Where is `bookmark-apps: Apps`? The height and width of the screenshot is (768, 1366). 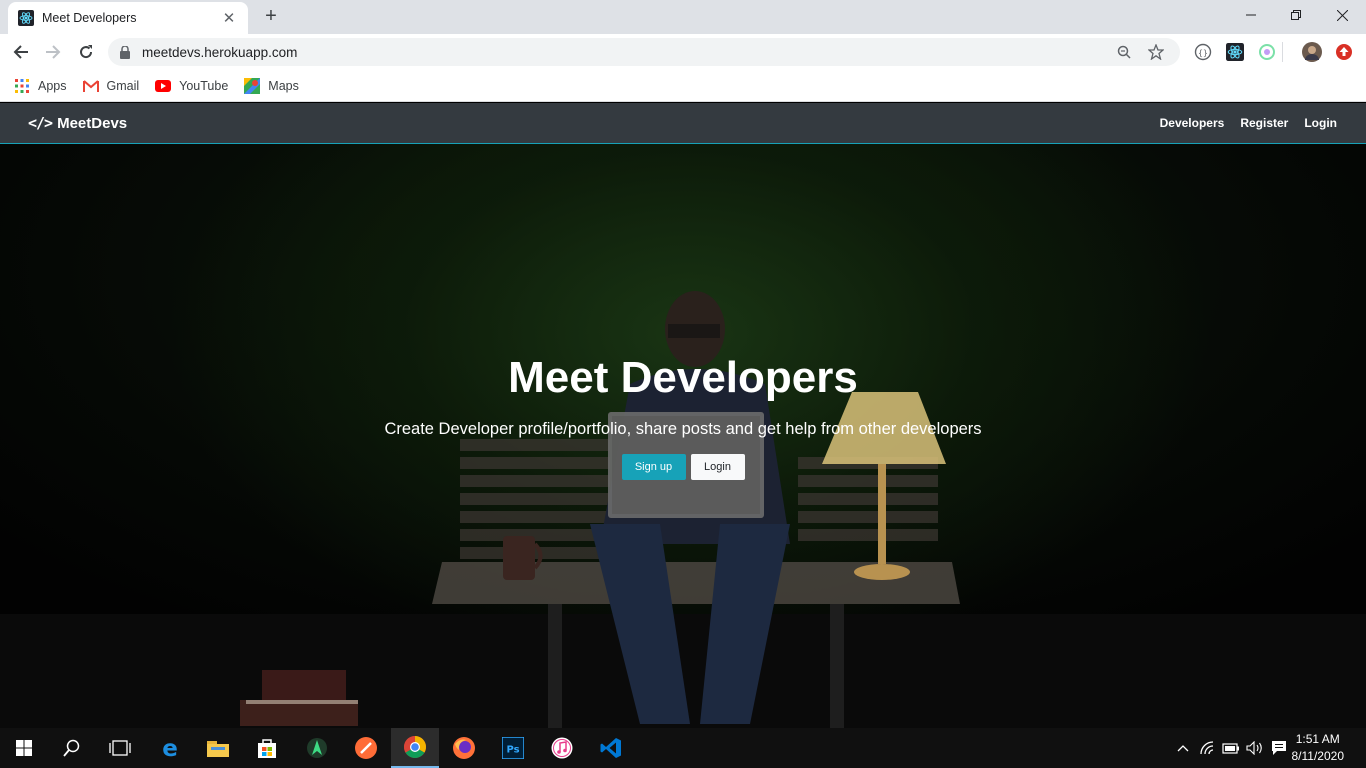 bookmark-apps: Apps is located at coordinates (40, 86).